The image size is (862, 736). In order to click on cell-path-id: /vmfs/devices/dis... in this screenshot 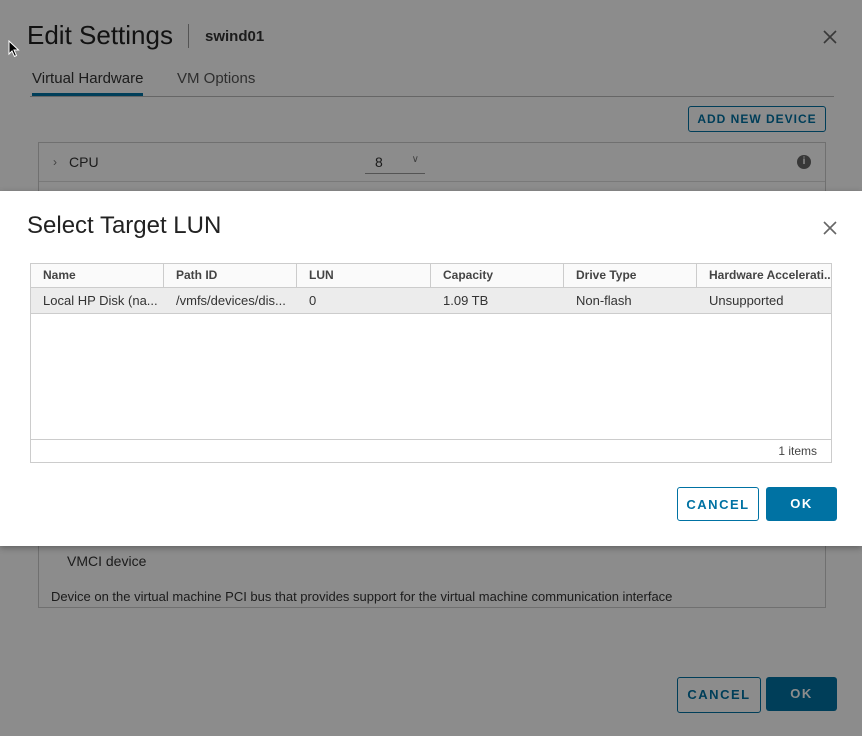, I will do `click(231, 300)`.